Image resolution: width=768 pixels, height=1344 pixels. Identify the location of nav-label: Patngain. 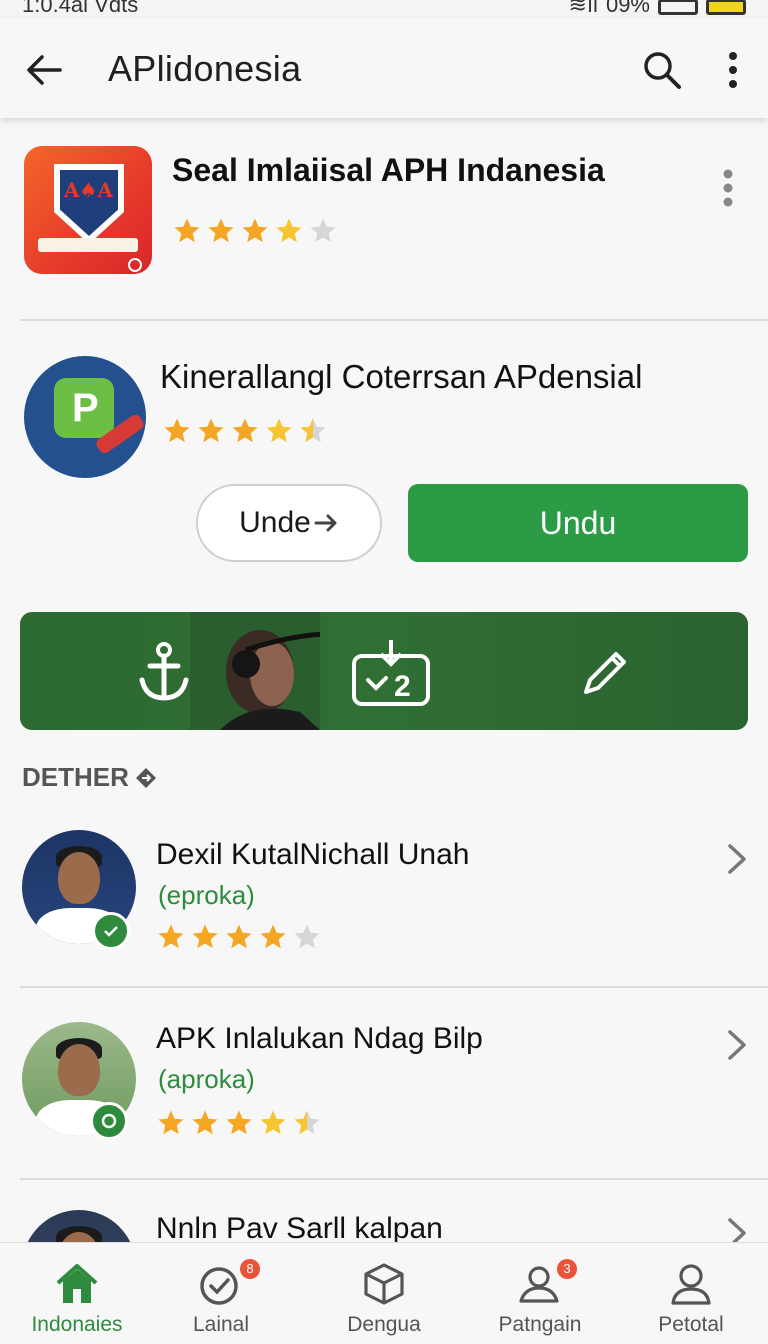
(540, 1324).